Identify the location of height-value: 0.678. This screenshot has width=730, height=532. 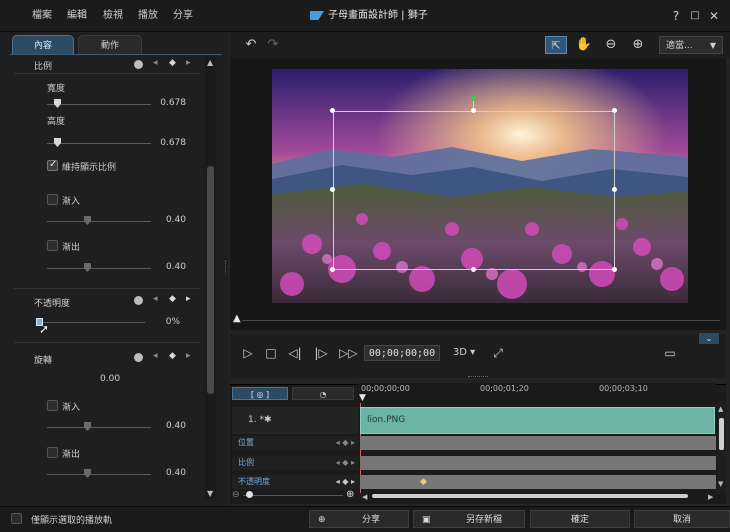
(166, 143).